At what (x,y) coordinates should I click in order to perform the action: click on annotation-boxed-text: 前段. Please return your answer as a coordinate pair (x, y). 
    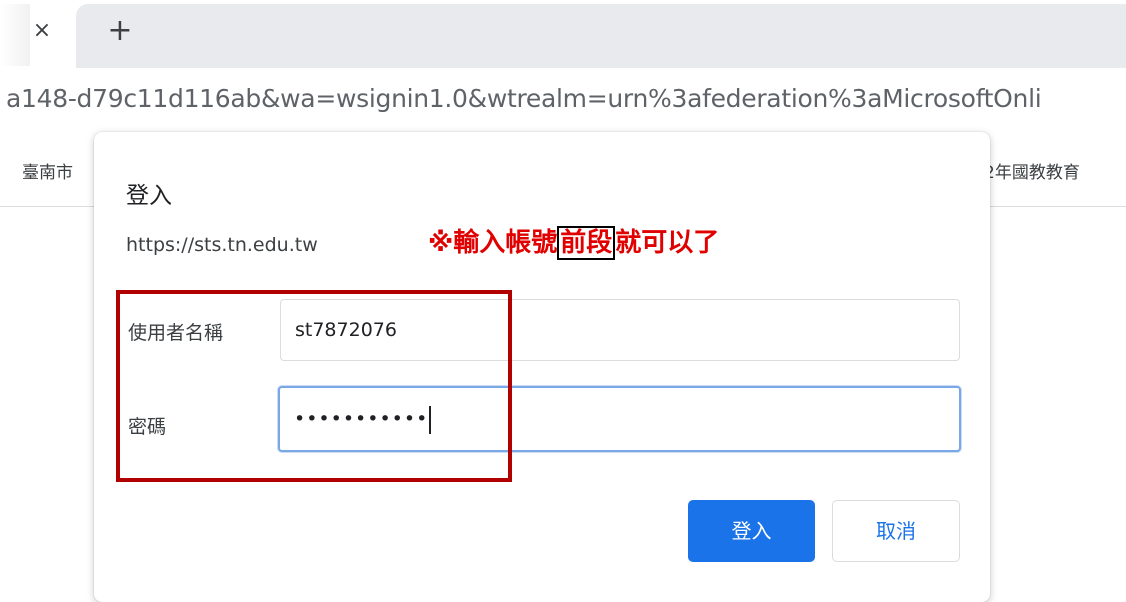
    Looking at the image, I should click on (586, 243).